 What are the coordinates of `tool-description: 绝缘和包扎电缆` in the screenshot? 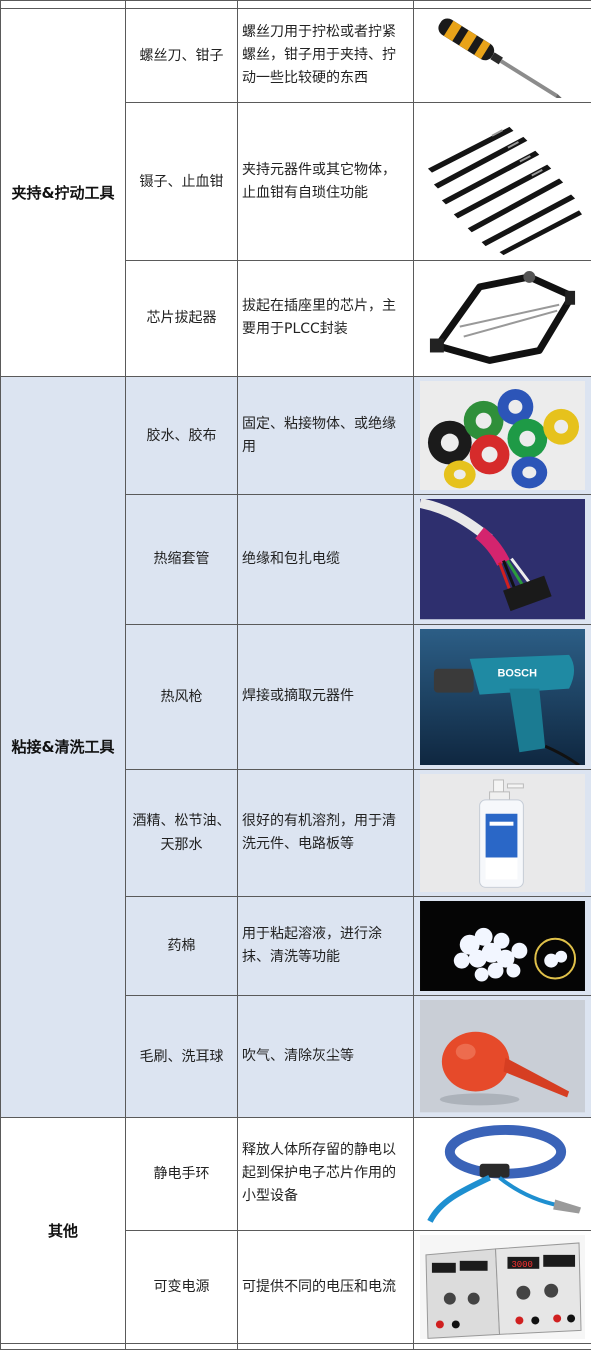 It's located at (325, 559).